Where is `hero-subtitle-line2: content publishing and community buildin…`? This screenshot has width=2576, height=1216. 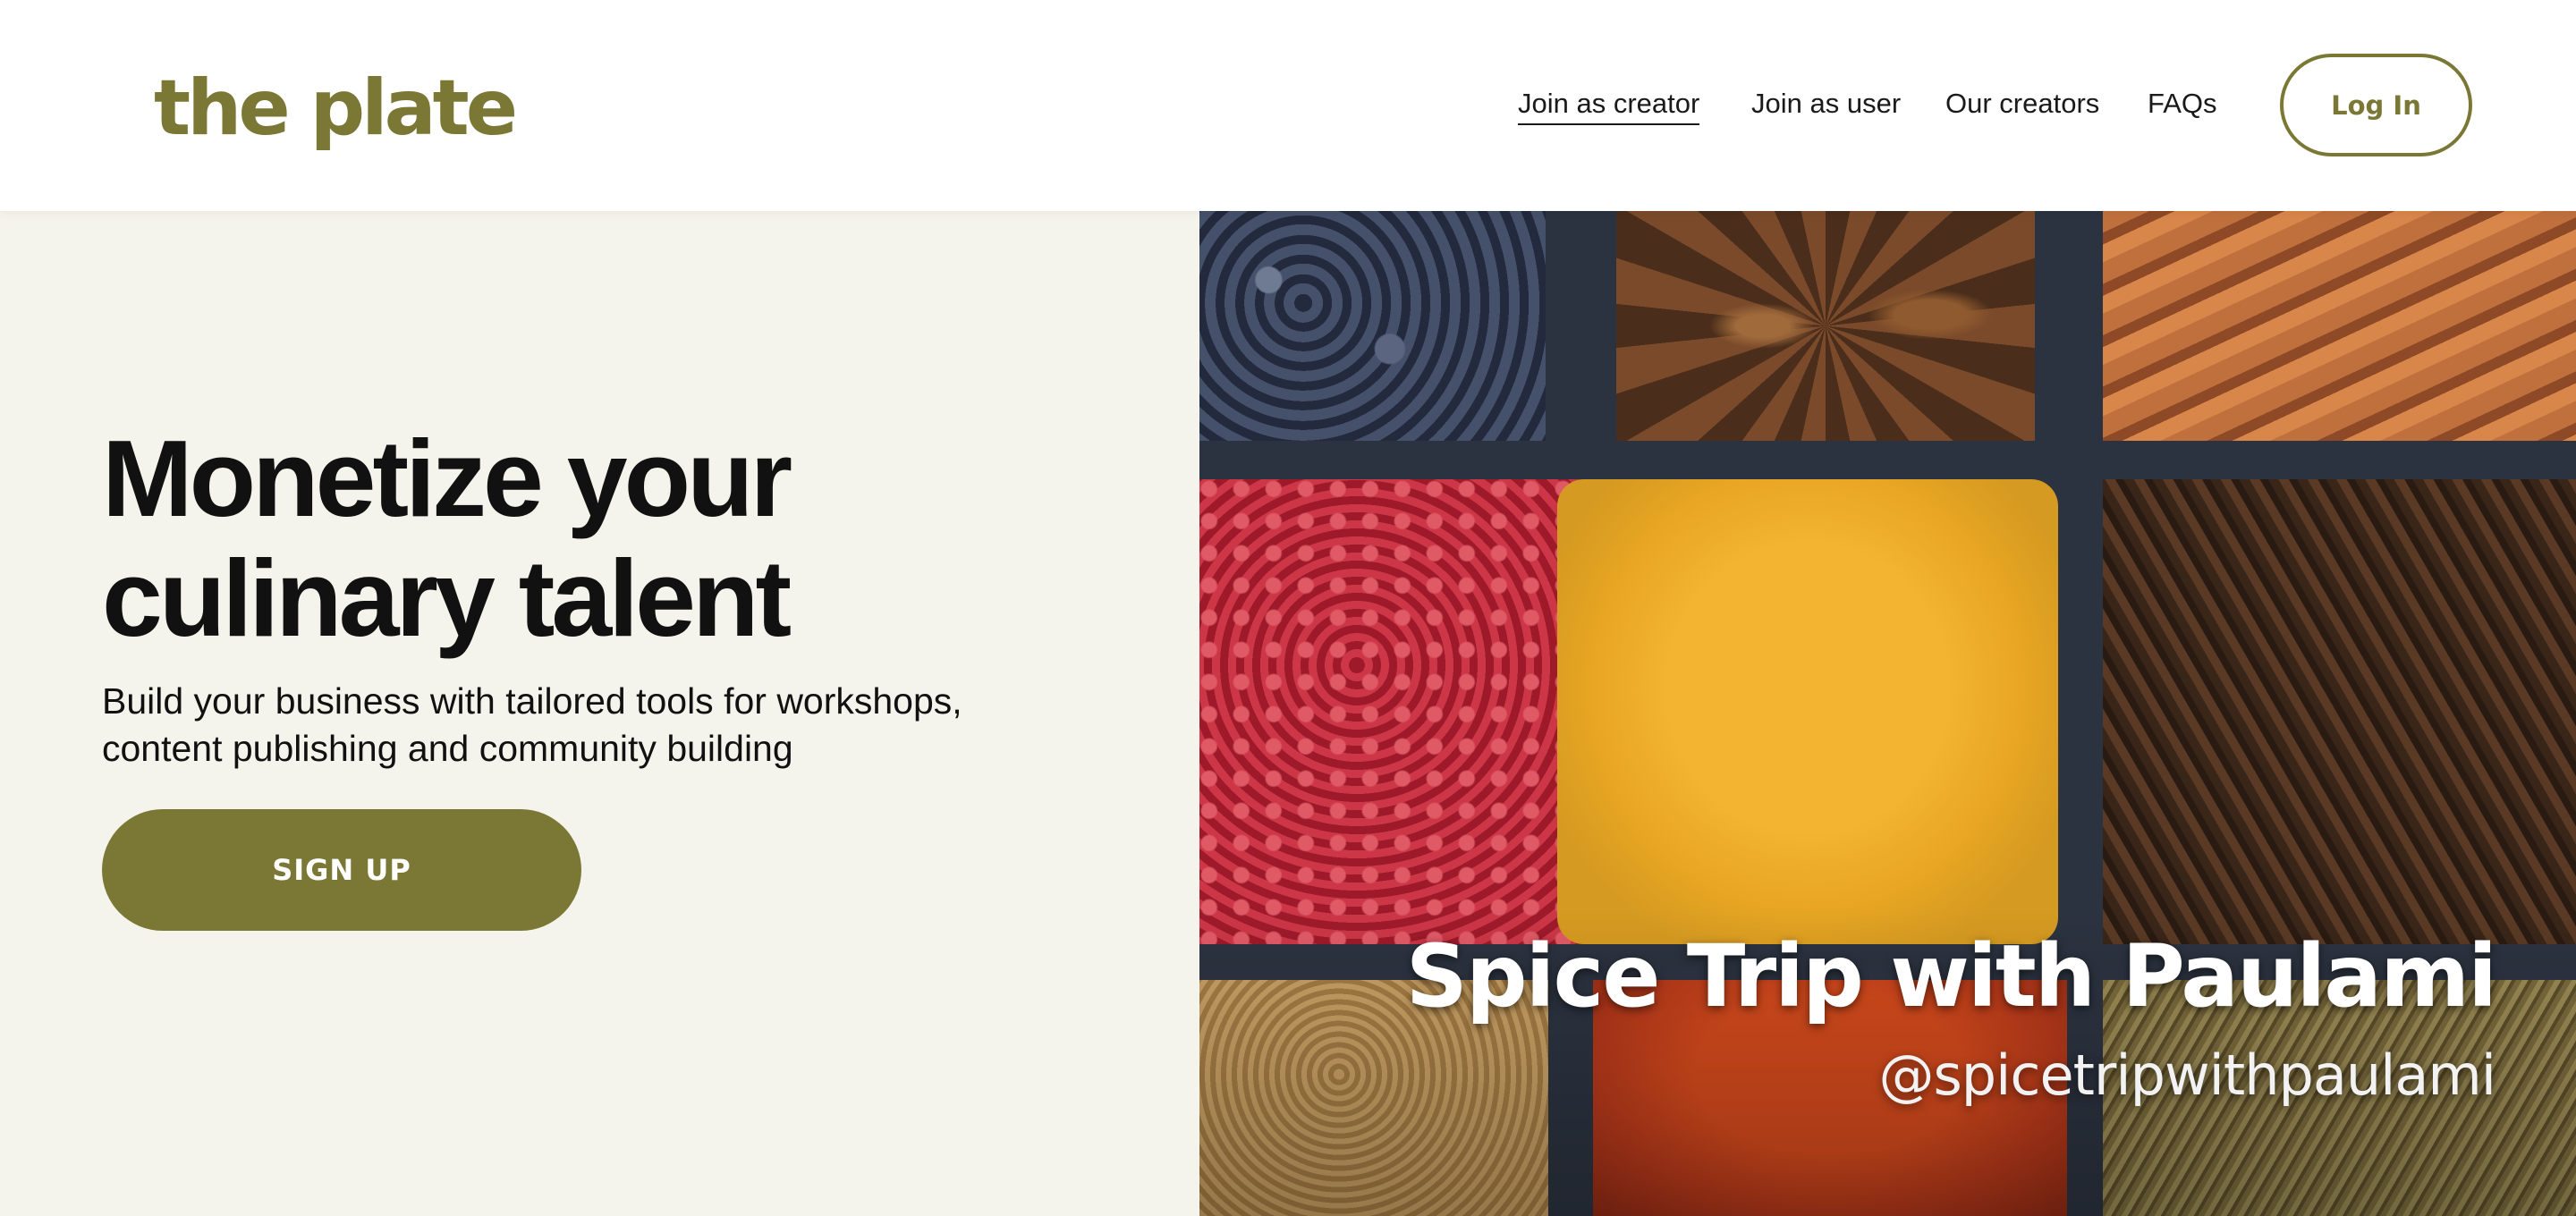
hero-subtitle-line2: content publishing and community buildin… is located at coordinates (447, 749).